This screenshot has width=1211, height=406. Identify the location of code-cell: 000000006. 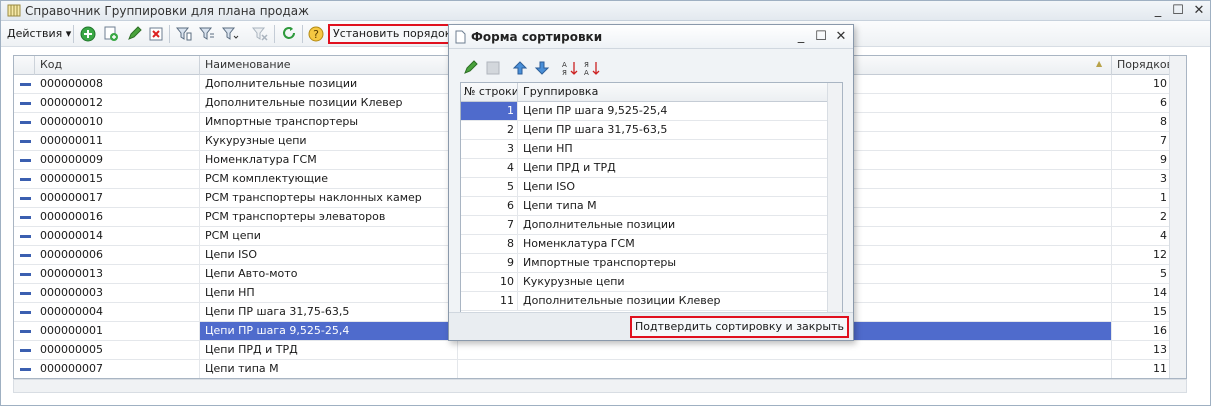
(117, 255).